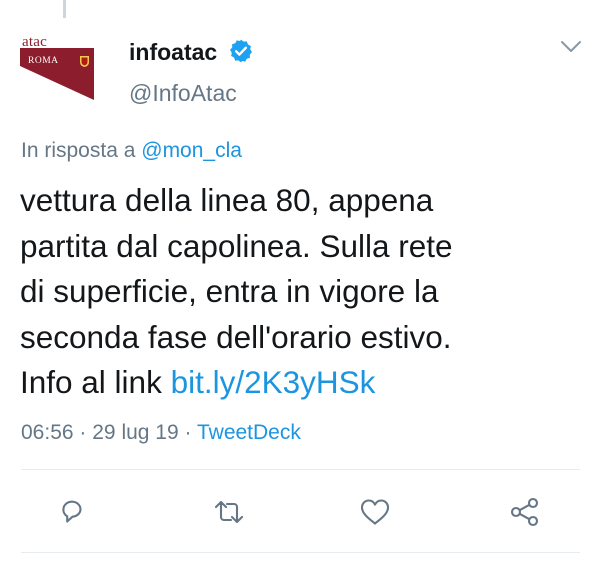 This screenshot has width=600, height=563. What do you see at coordinates (91, 382) in the screenshot?
I see `tweet-text-link-prefix: Info al link` at bounding box center [91, 382].